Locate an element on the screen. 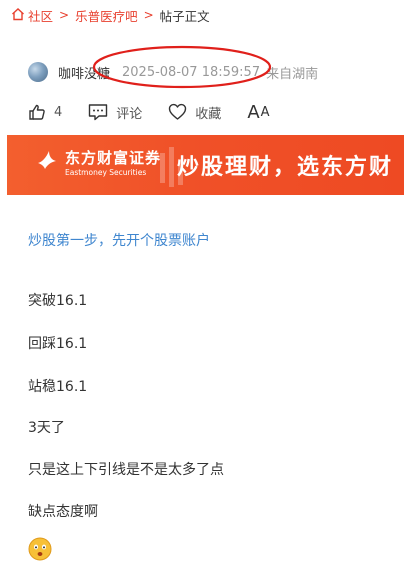 The height and width of the screenshot is (561, 404). ad-banner: 东方财富证券 Eastmoney Securities 炒股理财，选东方财 is located at coordinates (205, 165).